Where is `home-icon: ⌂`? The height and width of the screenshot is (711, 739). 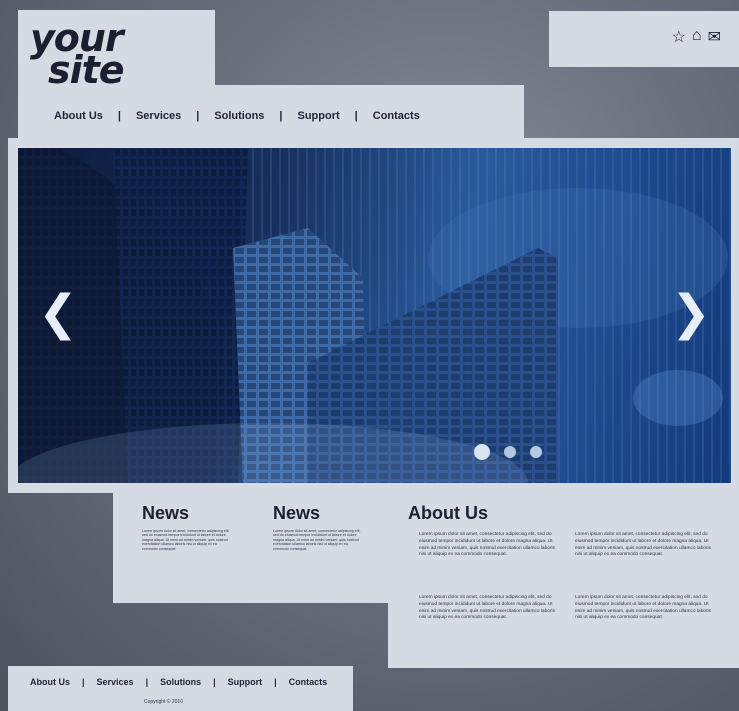 home-icon: ⌂ is located at coordinates (697, 37).